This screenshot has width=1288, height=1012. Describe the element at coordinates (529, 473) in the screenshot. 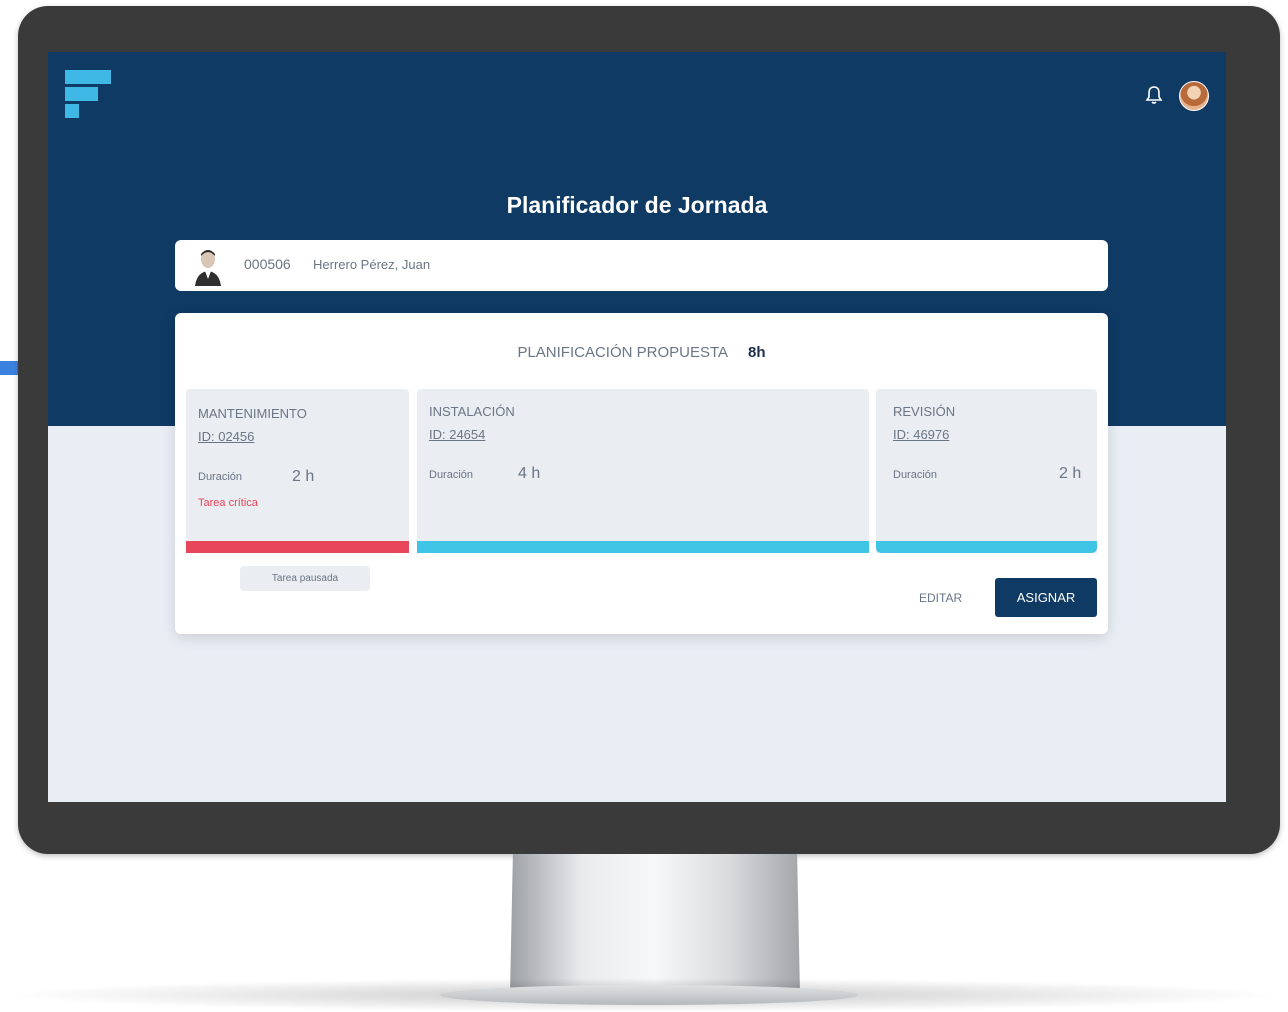

I see `task-duration-value: 4 h` at that location.